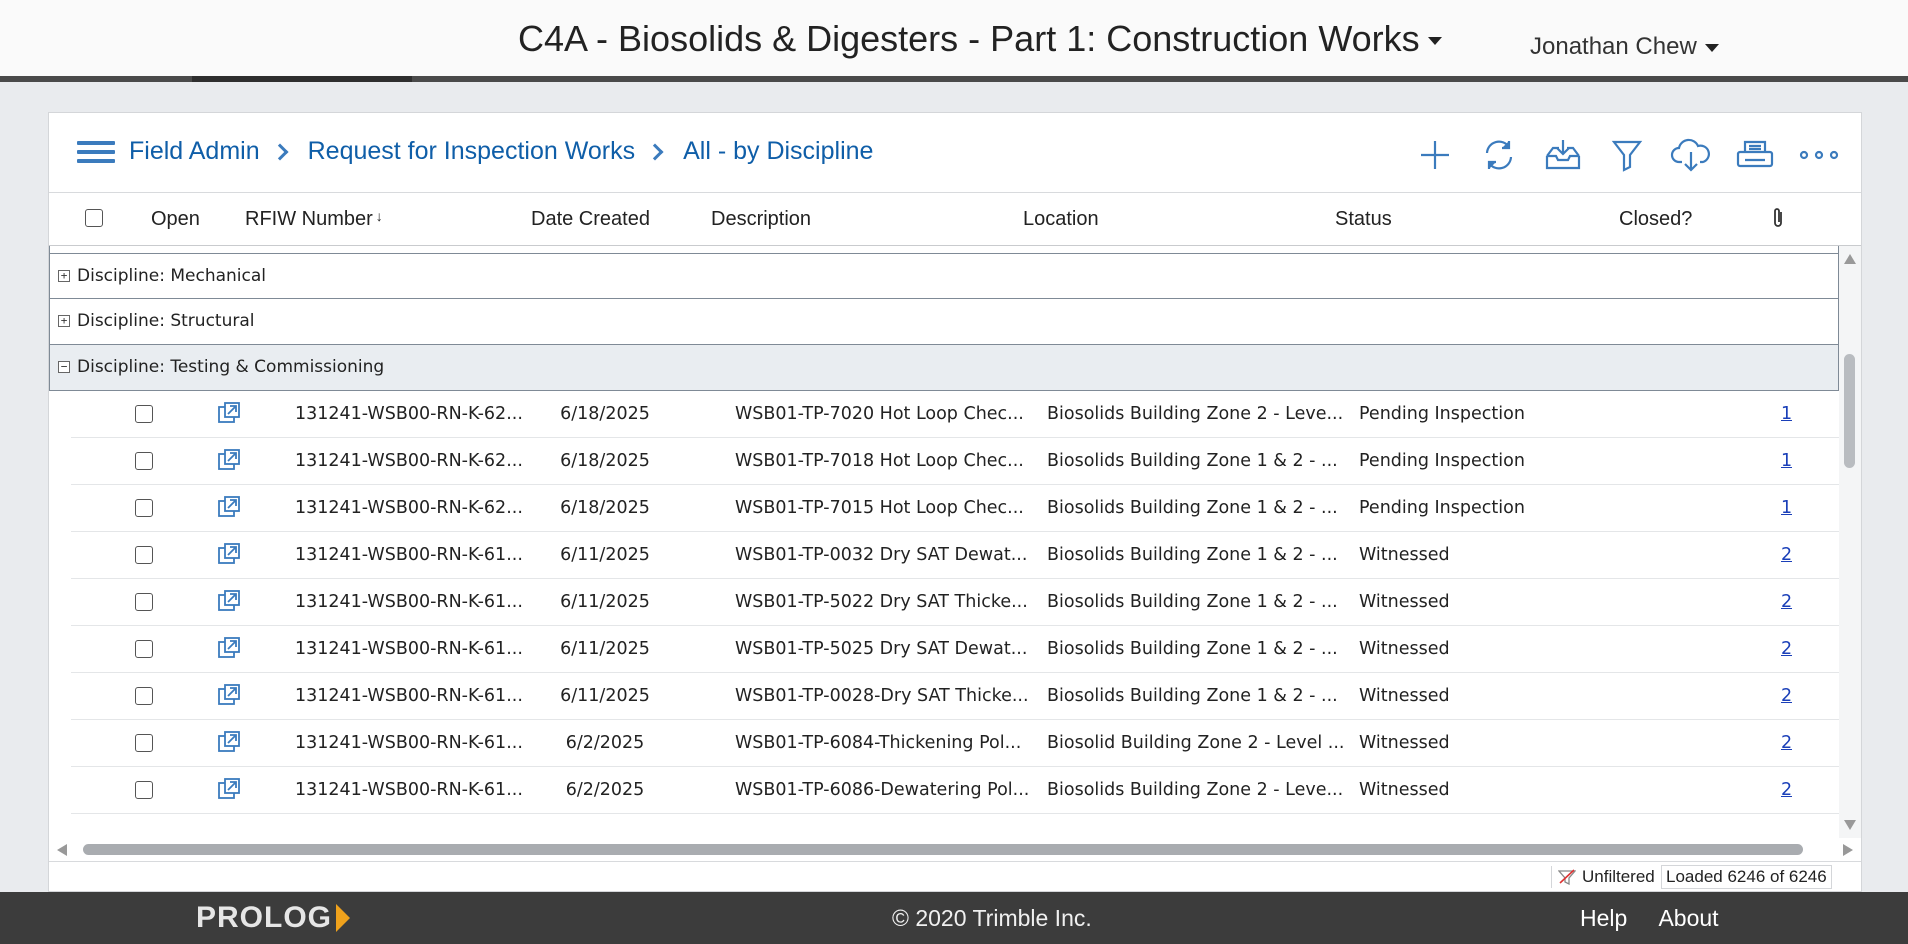 The width and height of the screenshot is (1908, 944). Describe the element at coordinates (1850, 542) in the screenshot. I see `vertical-scrollbar` at that location.